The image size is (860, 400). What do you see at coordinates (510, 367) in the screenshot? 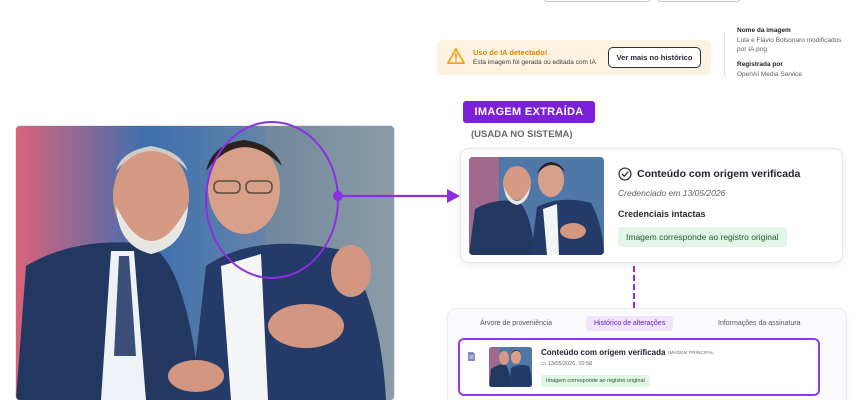
I see `entry-thumbnail` at bounding box center [510, 367].